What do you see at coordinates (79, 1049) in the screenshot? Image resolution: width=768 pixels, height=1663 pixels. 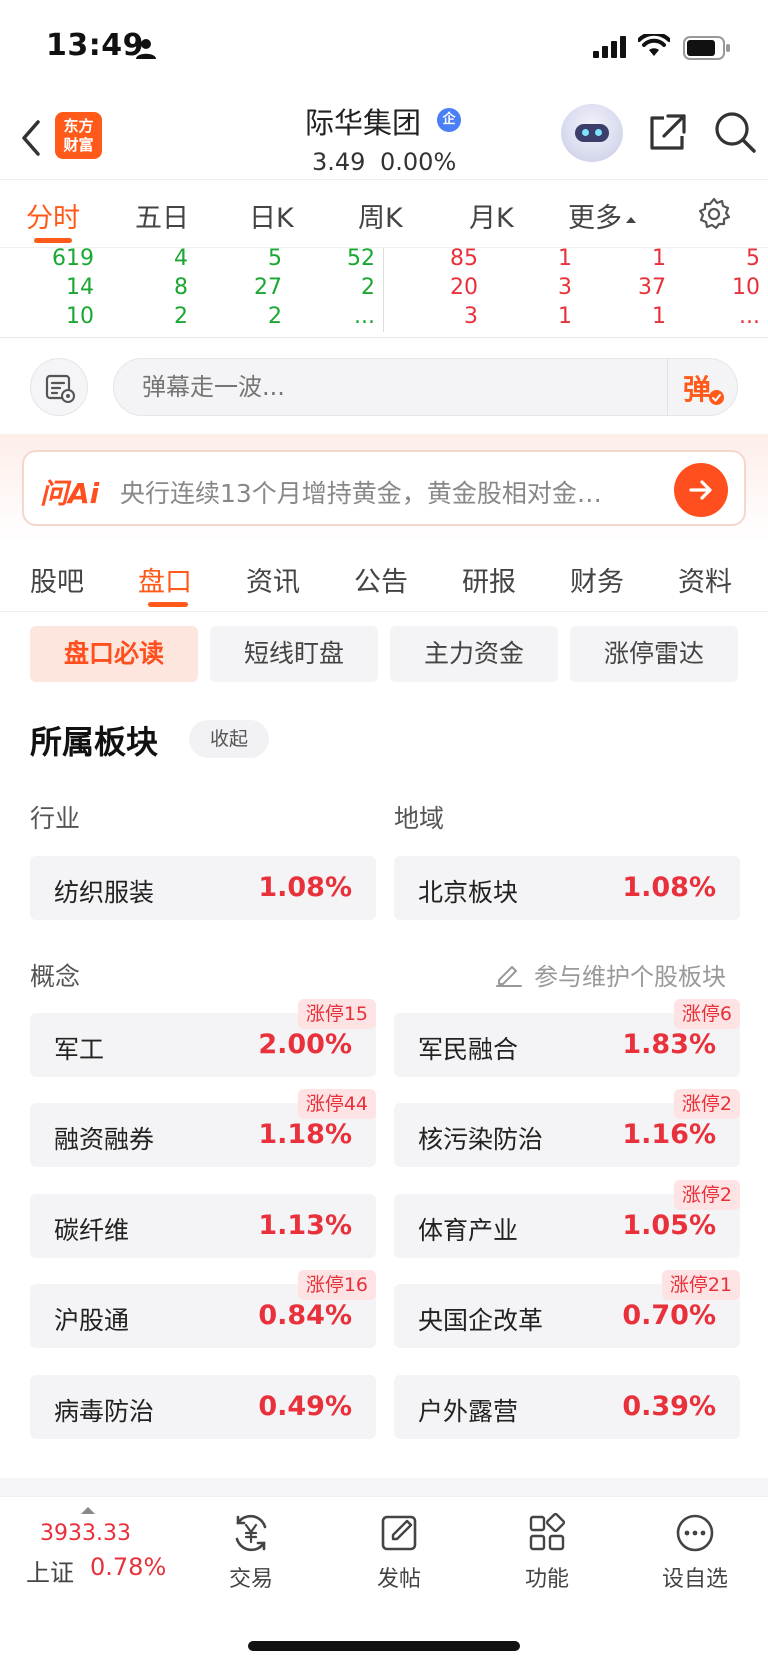 I see `sector-name: 军工` at bounding box center [79, 1049].